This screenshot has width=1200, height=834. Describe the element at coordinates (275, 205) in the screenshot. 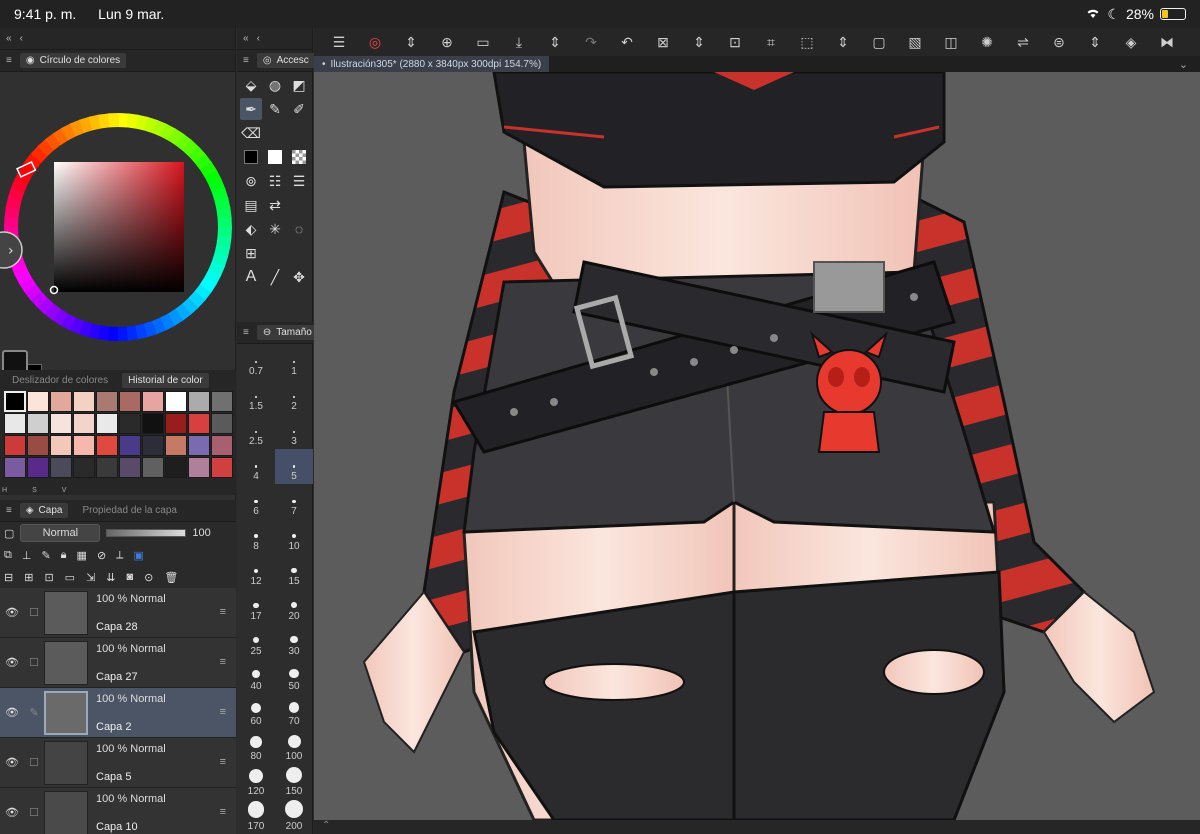

I see `switch-icon: ⇄` at that location.